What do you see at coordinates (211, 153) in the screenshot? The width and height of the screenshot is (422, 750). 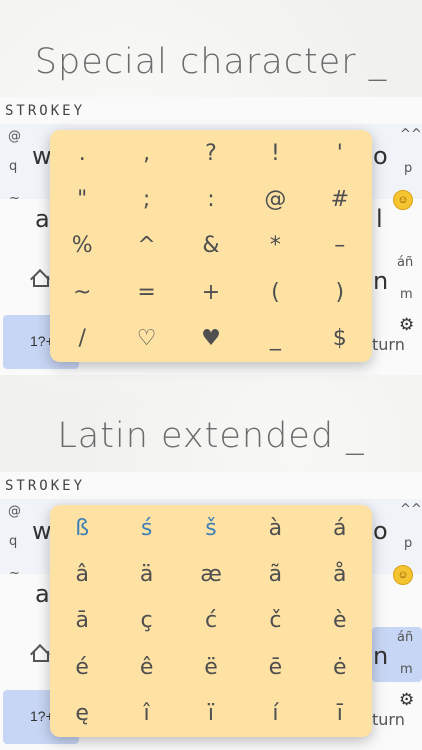 I see `char-key: ?` at bounding box center [211, 153].